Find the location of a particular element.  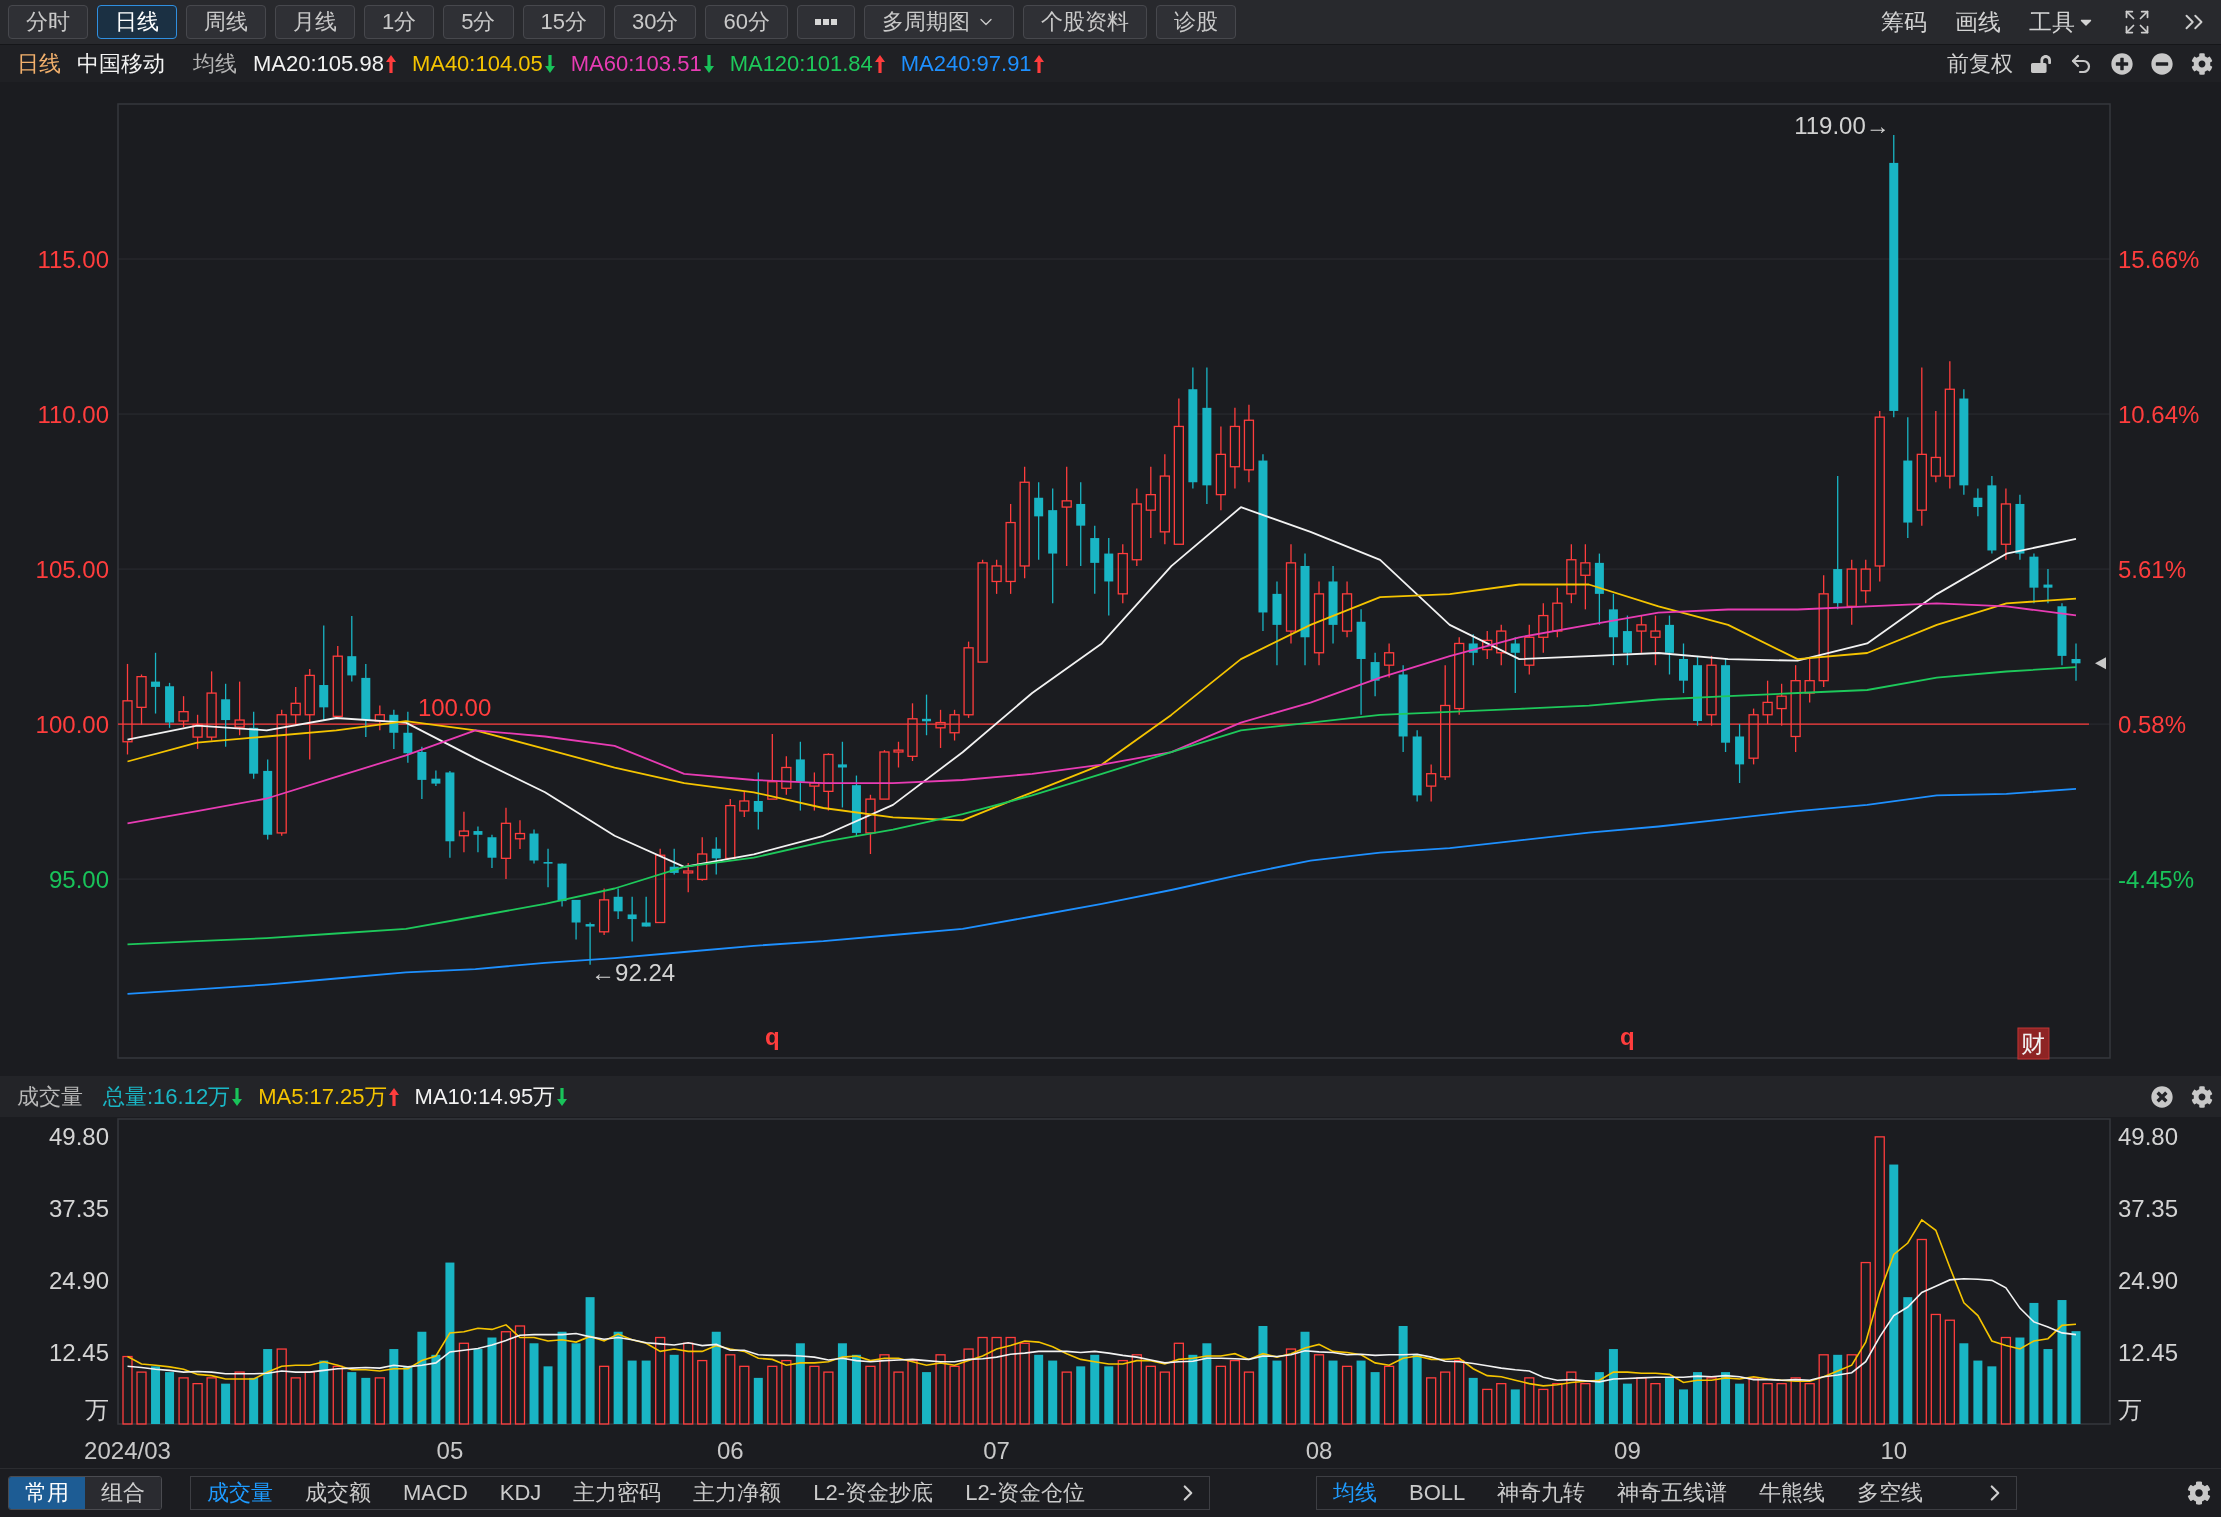

volume-title: 成交量 is located at coordinates (50, 1096).